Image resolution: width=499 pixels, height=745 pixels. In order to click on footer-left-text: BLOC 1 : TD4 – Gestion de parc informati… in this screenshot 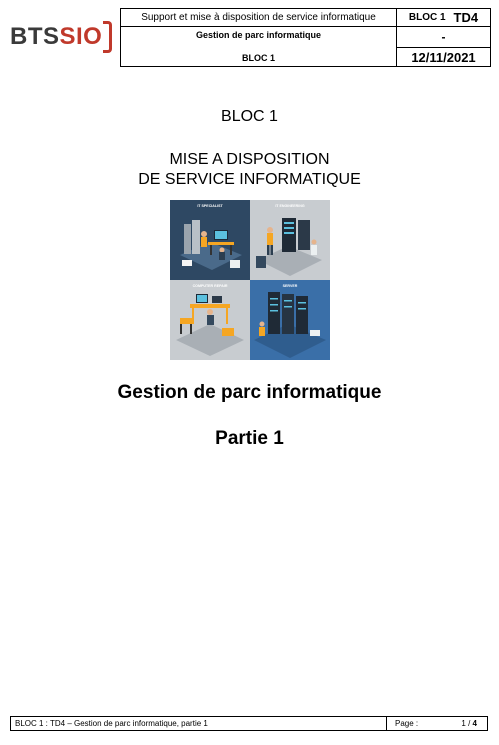, I will do `click(111, 723)`.